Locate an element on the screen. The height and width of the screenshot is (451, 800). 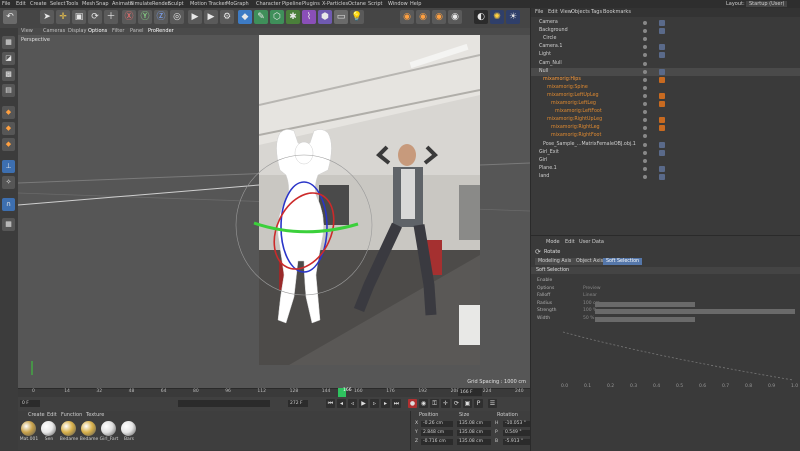
object-menu-objects: Objects is located at coordinates (580, 12).